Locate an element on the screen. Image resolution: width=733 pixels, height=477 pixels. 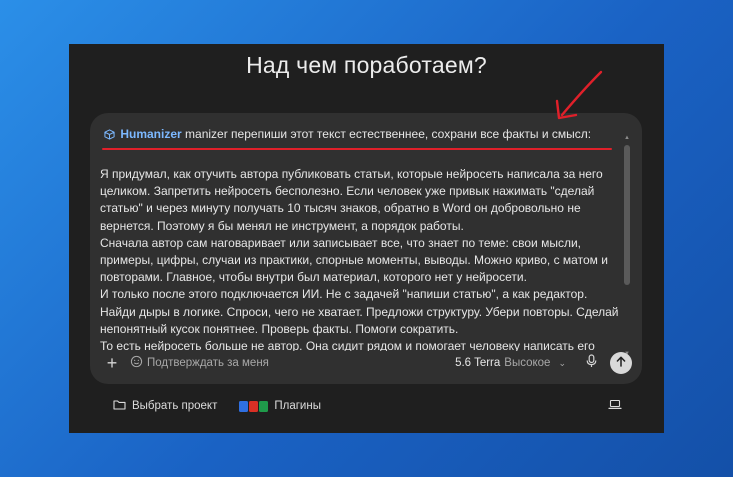
app-icons is located at coordinates (254, 406).